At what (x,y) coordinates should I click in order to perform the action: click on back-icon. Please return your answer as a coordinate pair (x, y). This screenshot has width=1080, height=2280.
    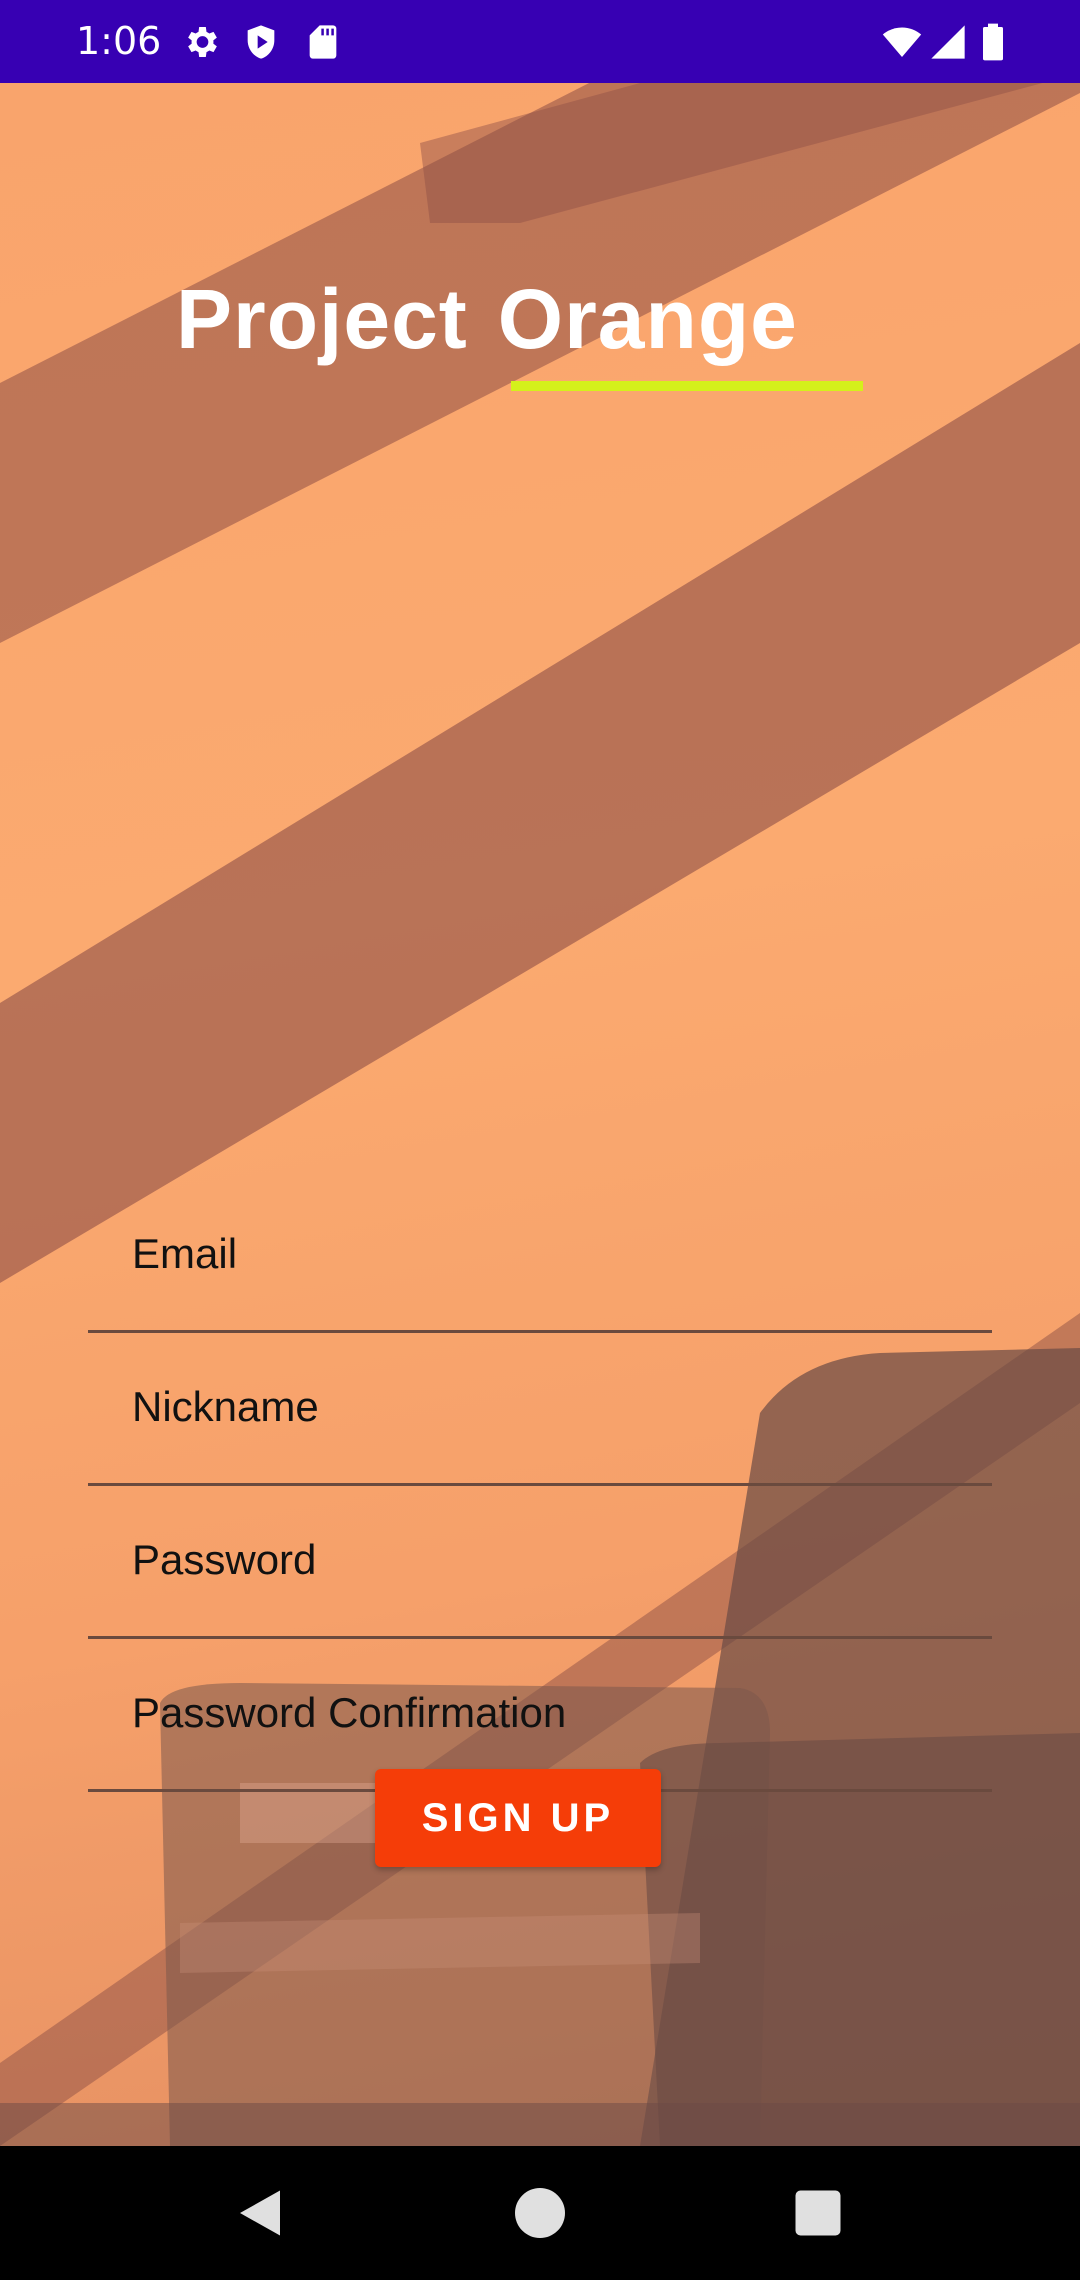
    Looking at the image, I should click on (260, 2213).